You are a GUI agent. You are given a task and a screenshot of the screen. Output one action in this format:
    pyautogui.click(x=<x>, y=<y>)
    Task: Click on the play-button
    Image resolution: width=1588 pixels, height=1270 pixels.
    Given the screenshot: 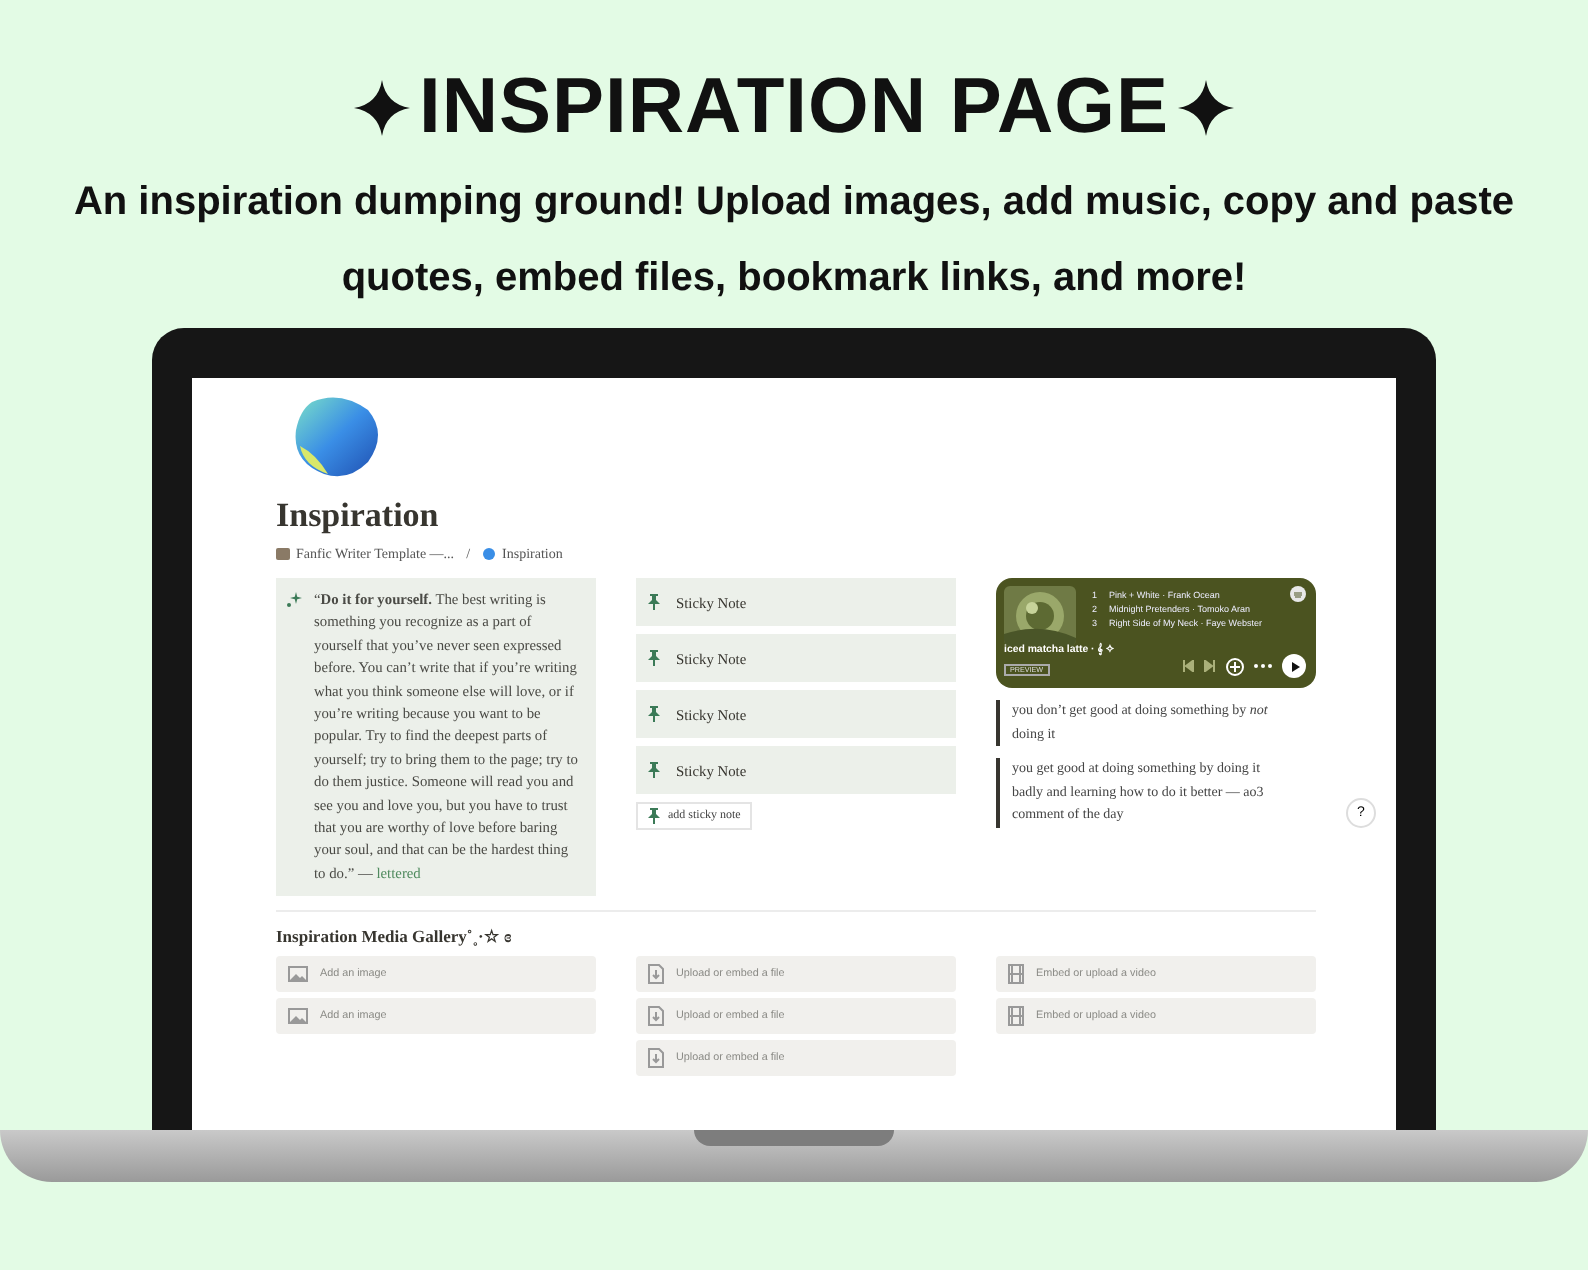 What is the action you would take?
    pyautogui.click(x=1294, y=666)
    